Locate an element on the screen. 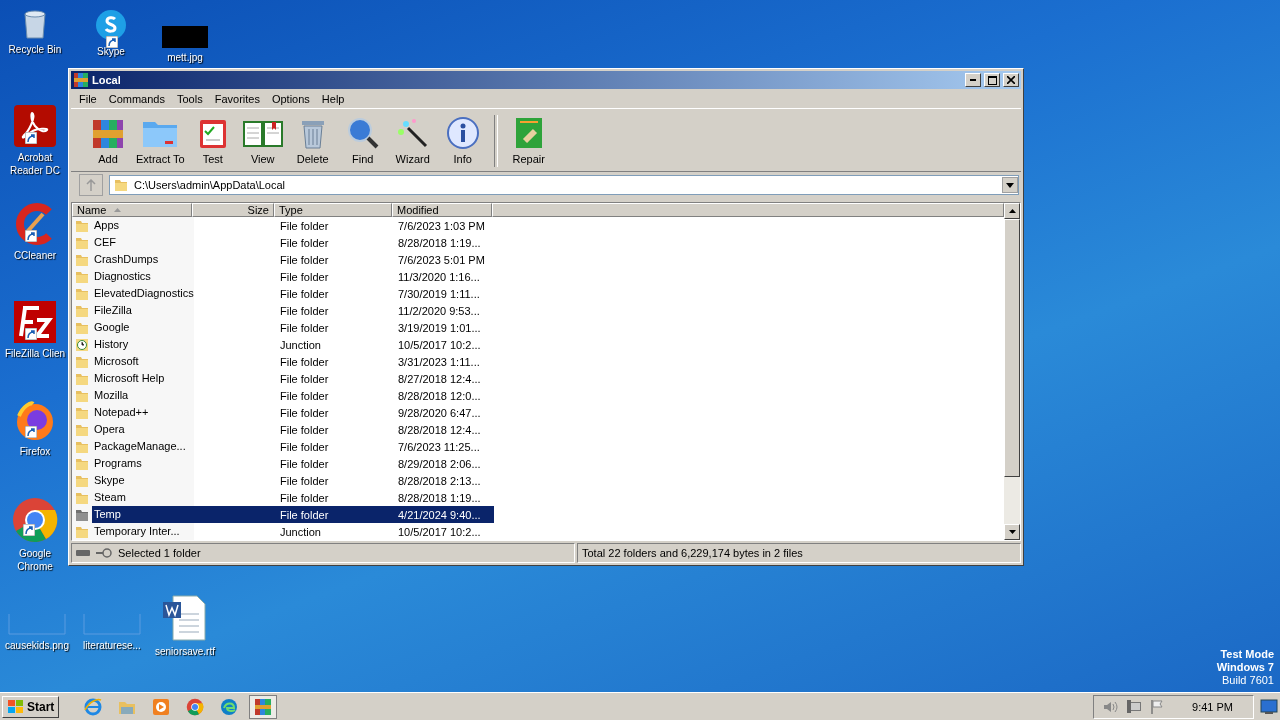  scrollbar is located at coordinates (1012, 371).